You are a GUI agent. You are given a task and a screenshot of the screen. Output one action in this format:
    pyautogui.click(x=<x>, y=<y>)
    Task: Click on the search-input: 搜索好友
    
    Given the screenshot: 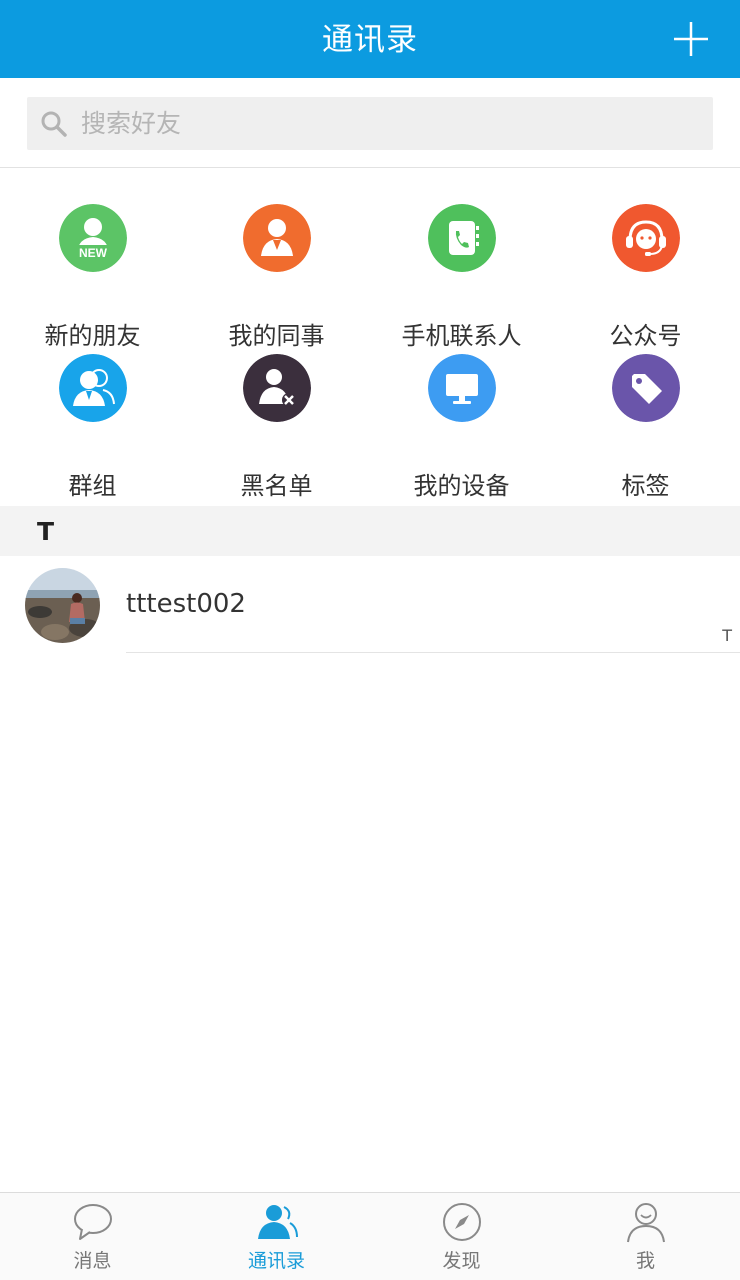 What is the action you would take?
    pyautogui.click(x=370, y=123)
    